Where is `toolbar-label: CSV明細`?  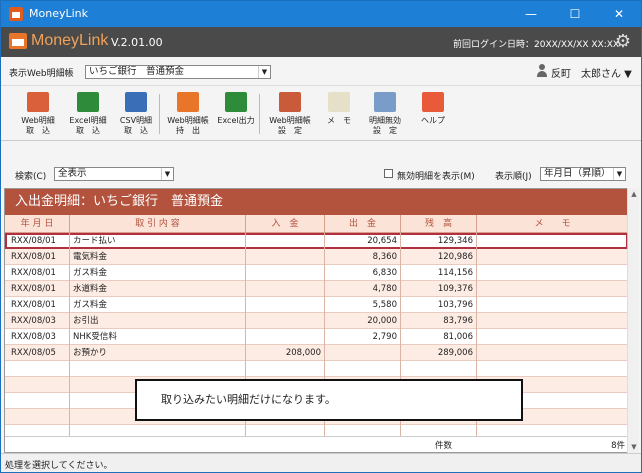 toolbar-label: CSV明細 is located at coordinates (136, 120).